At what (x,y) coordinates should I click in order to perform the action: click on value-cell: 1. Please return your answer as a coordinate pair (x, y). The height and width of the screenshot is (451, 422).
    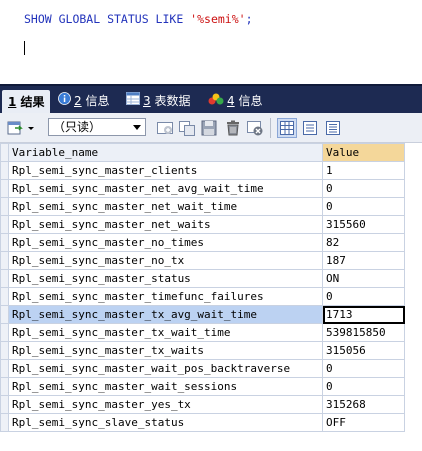
    Looking at the image, I should click on (363, 170).